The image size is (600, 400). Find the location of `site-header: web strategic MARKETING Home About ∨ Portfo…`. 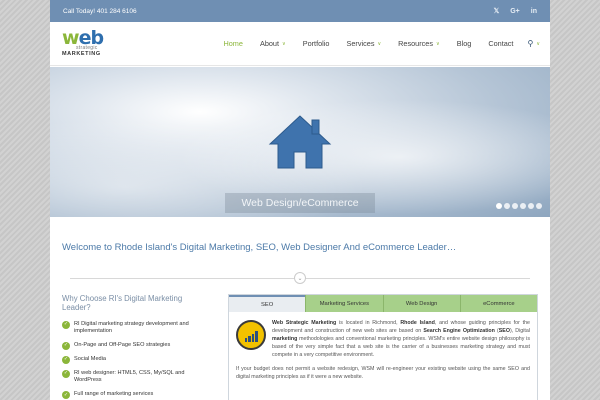

site-header: web strategic MARKETING Home About ∨ Portfo… is located at coordinates (300, 44).